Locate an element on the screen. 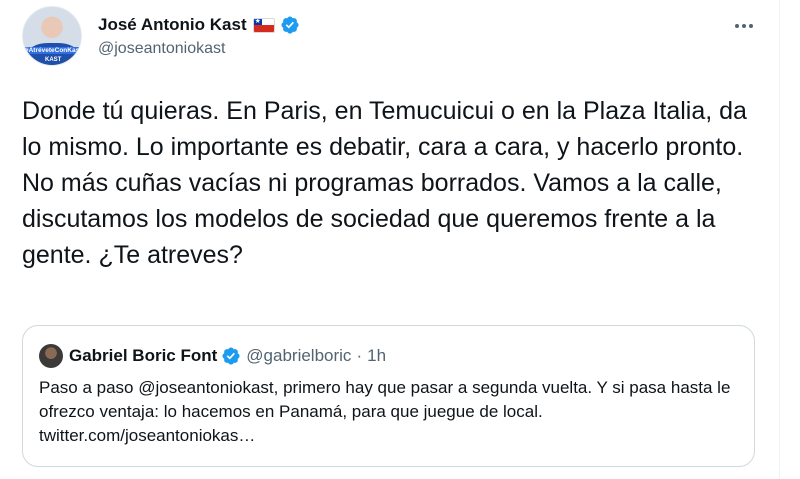 The image size is (800, 479). author-handle: @joseantoniokast is located at coordinates (161, 49).